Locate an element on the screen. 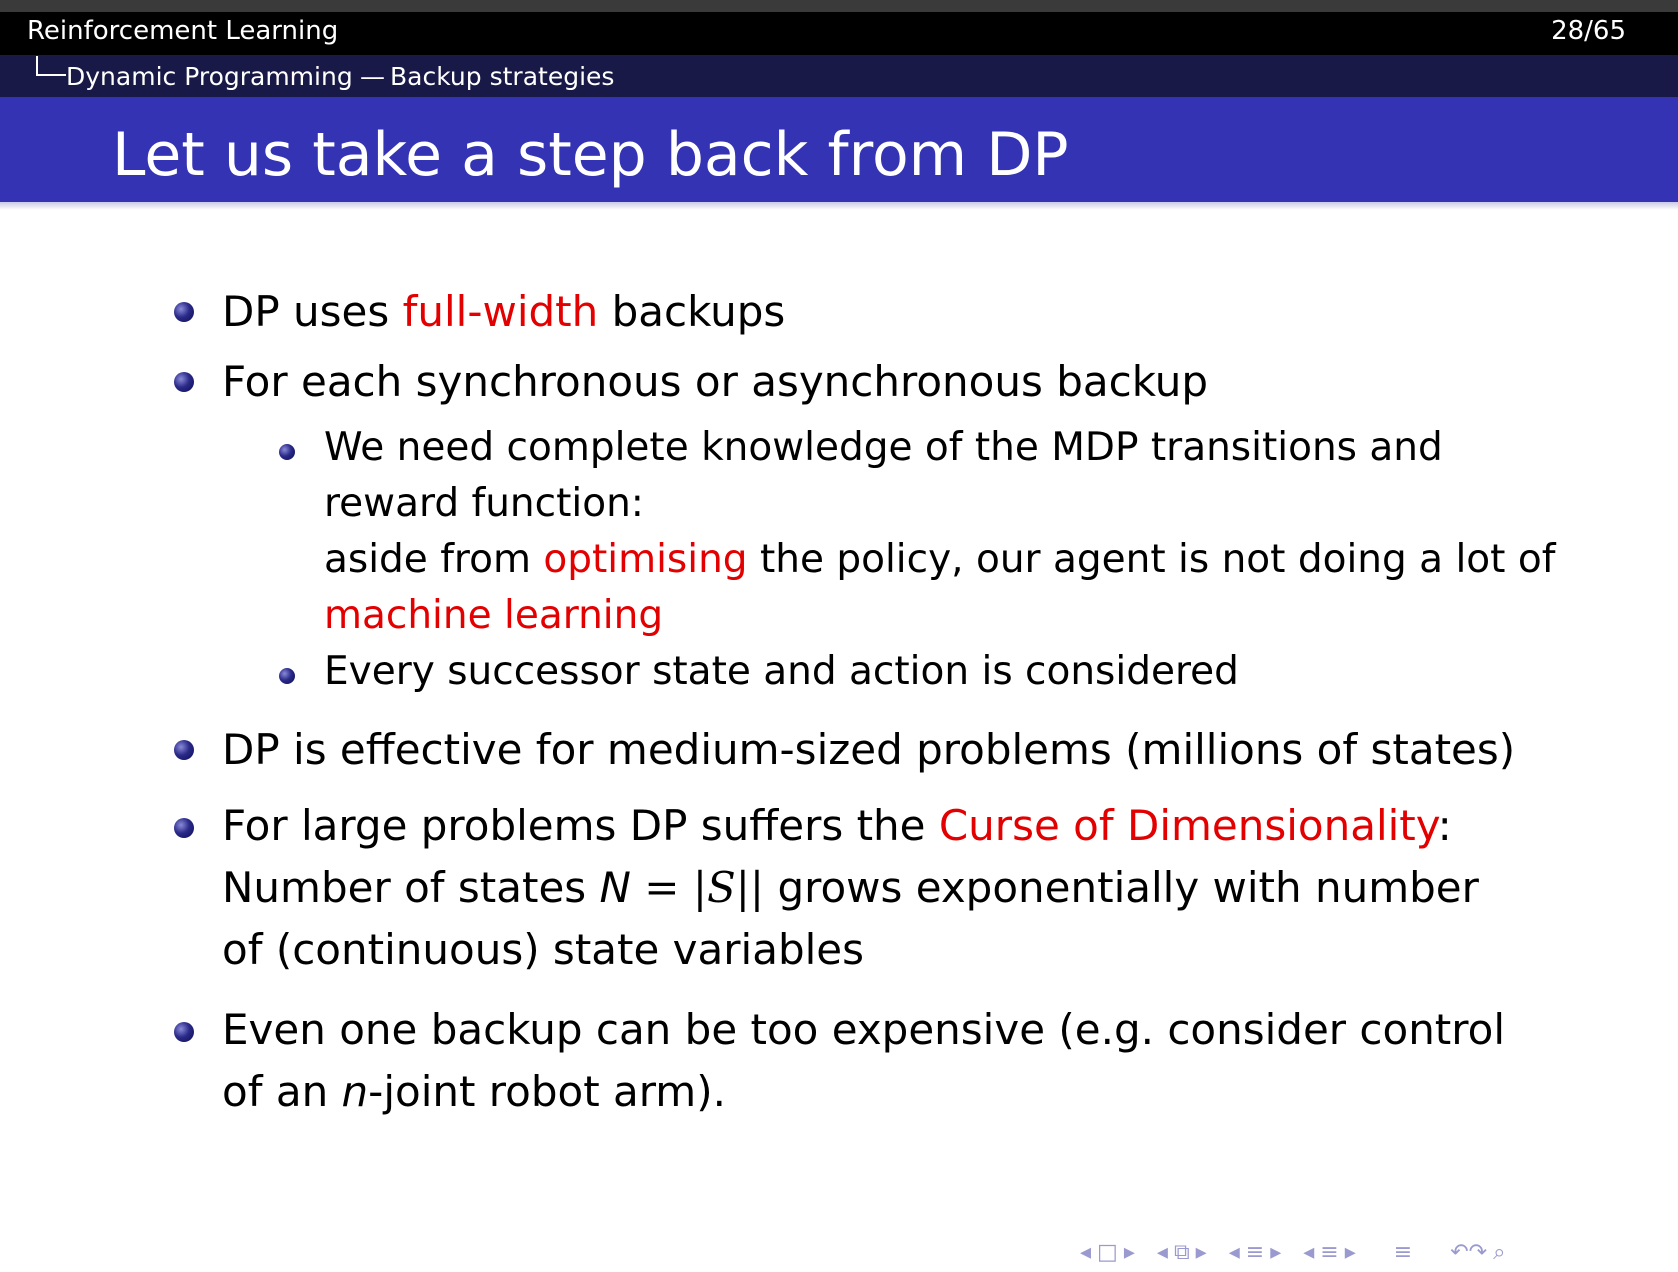 This screenshot has height=1272, width=1678. top-strip is located at coordinates (839, 6).